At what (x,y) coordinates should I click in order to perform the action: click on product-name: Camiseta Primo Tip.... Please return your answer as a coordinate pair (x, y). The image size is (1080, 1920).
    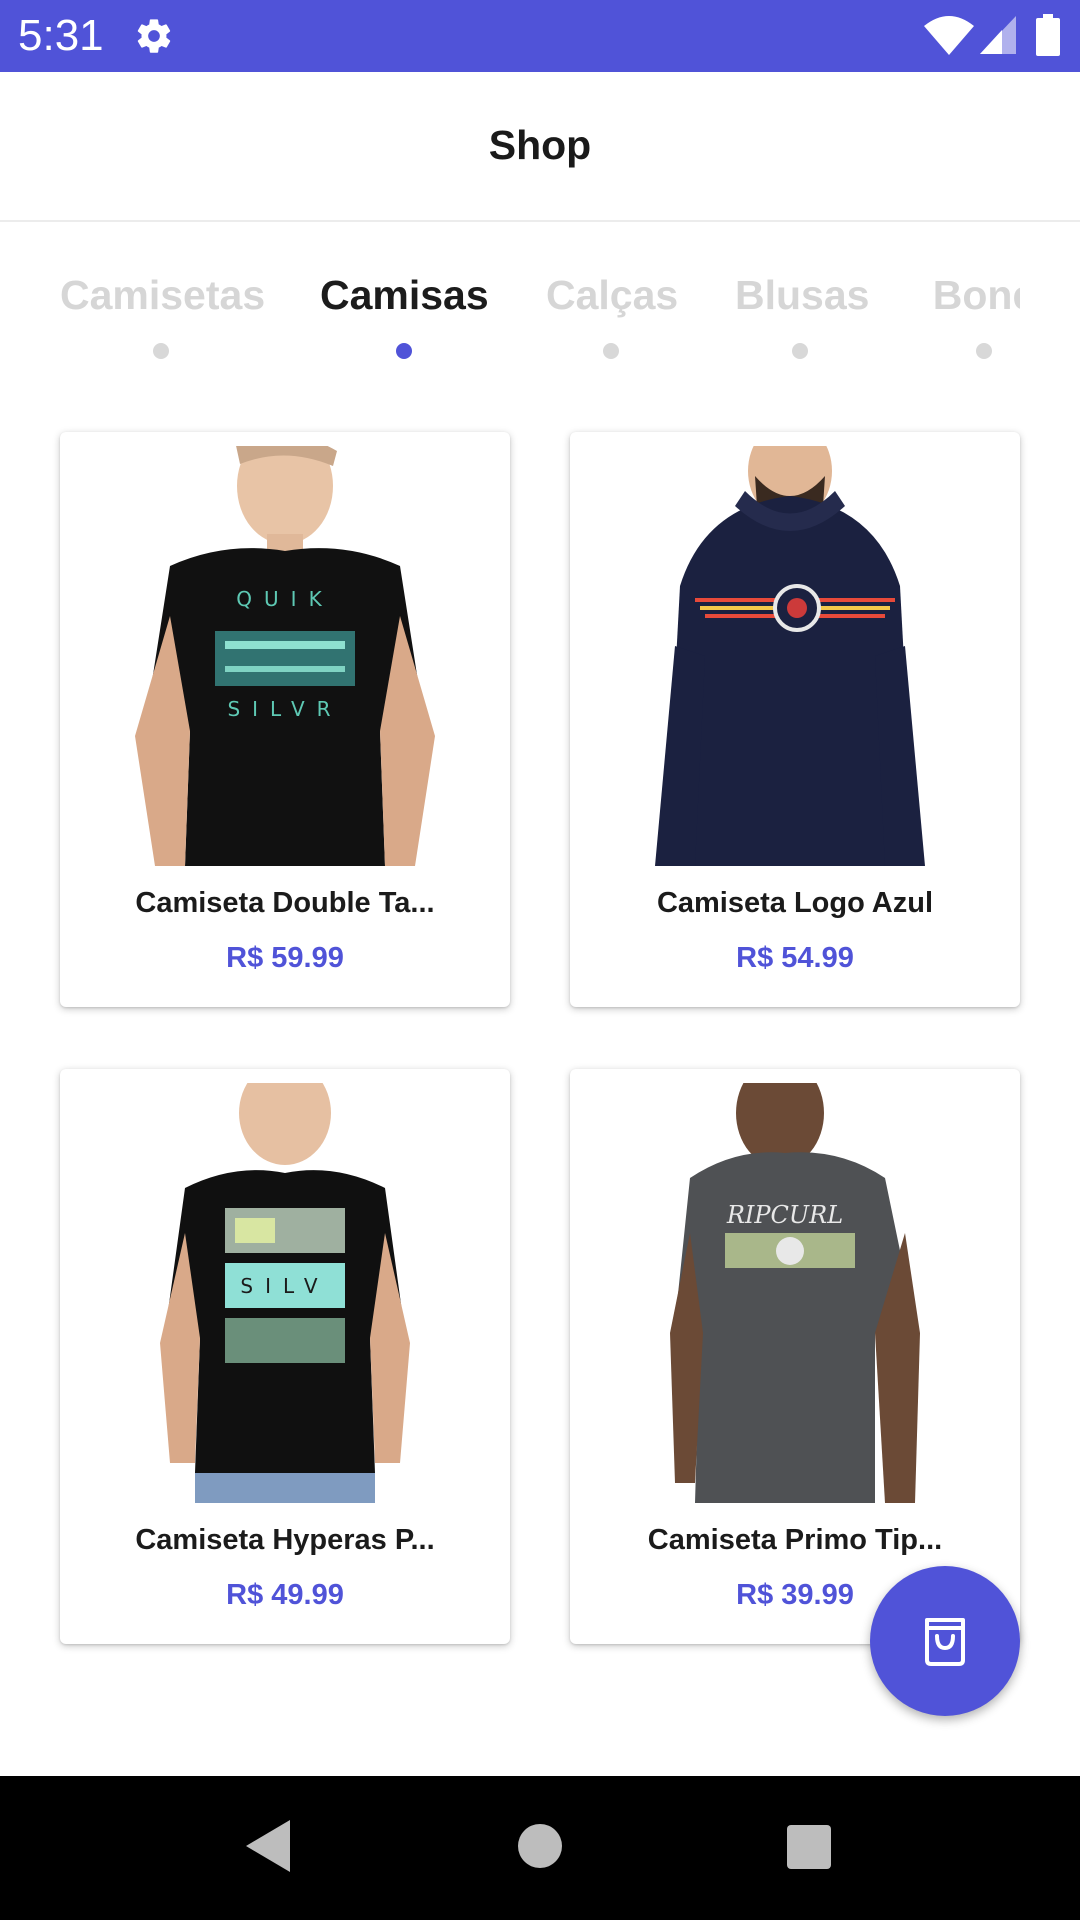
    Looking at the image, I should click on (795, 1540).